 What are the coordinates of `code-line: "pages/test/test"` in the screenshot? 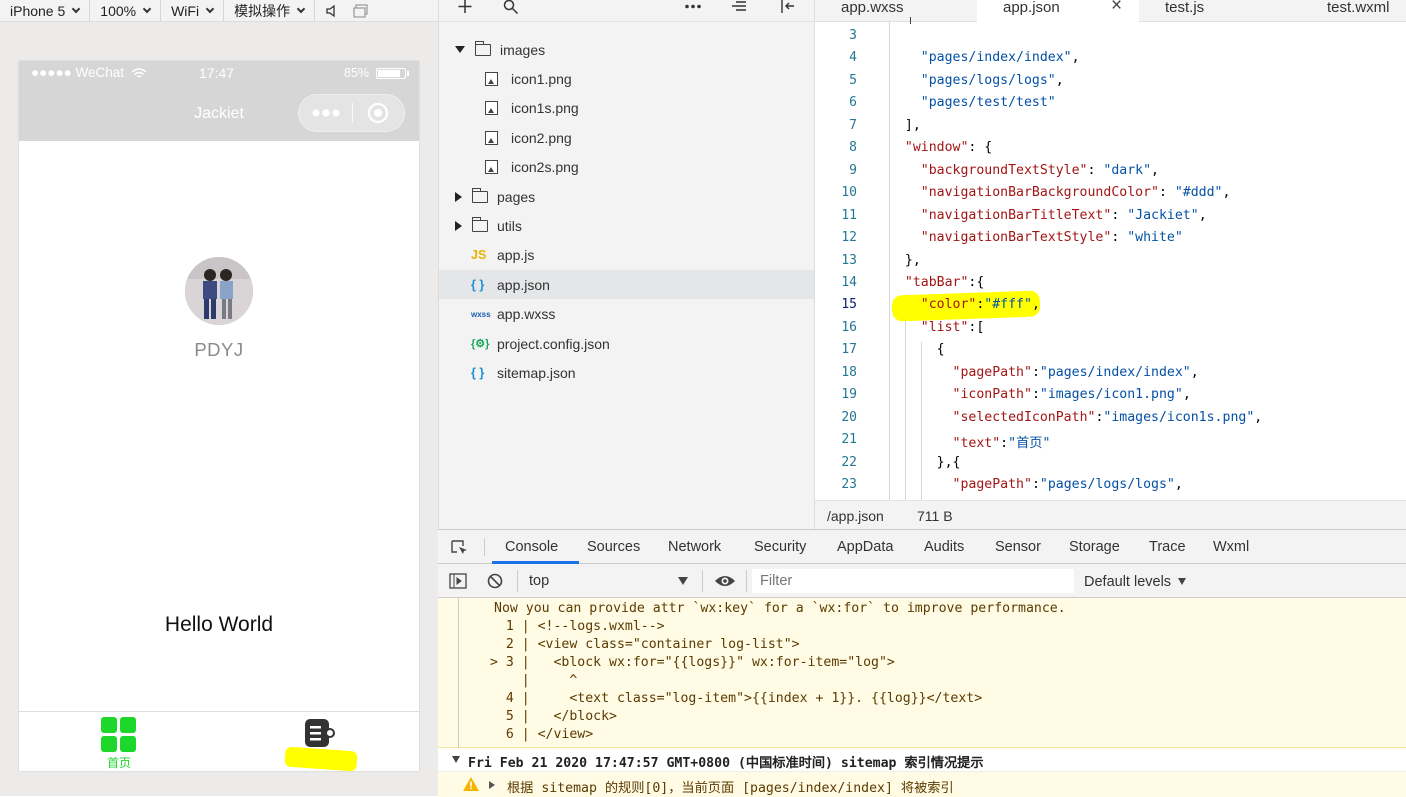 It's located at (988, 103).